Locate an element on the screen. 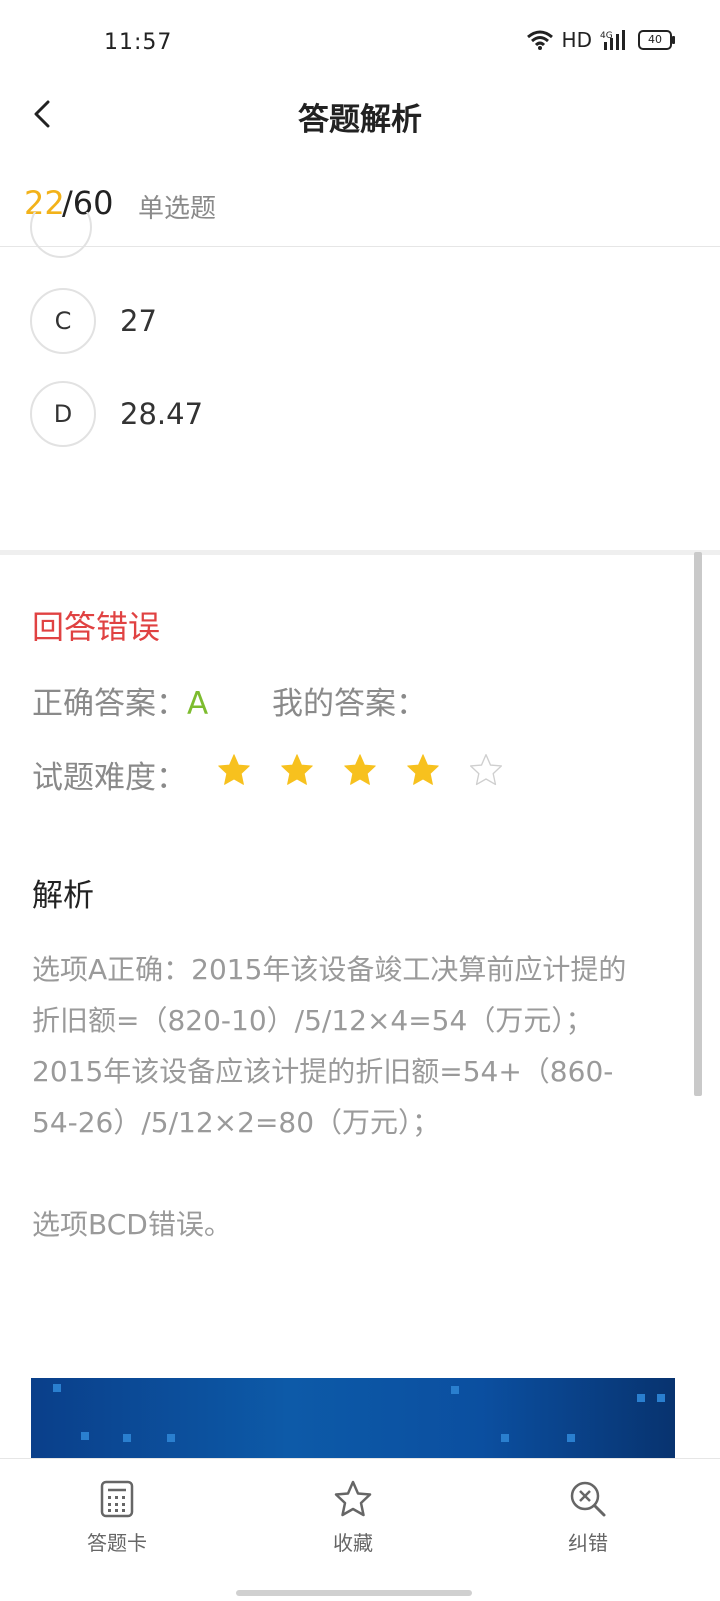  my-answer-label: 我的答案： is located at coordinates (349, 704).